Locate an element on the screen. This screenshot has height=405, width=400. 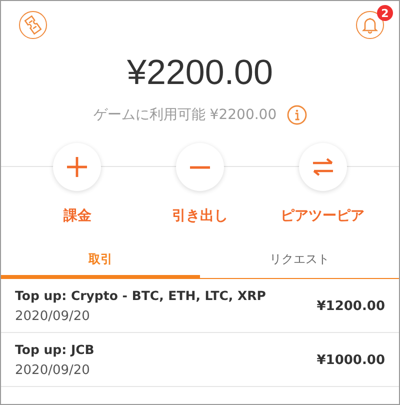
transaction-row: Top up: Crypto - BTC, ETH, LTC, XRP 2020/09/20 ¥1200.00 is located at coordinates (200, 306).